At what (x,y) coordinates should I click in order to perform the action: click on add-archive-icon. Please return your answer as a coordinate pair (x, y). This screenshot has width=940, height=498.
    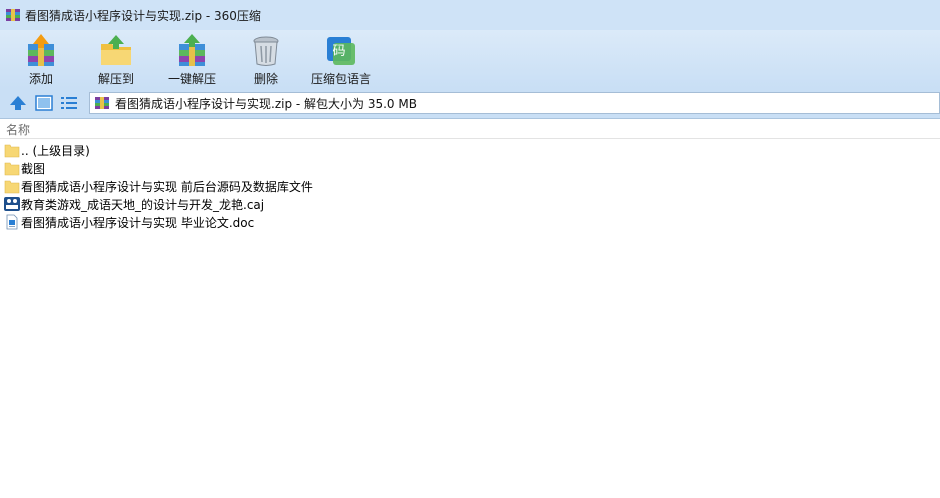
    Looking at the image, I should click on (41, 50).